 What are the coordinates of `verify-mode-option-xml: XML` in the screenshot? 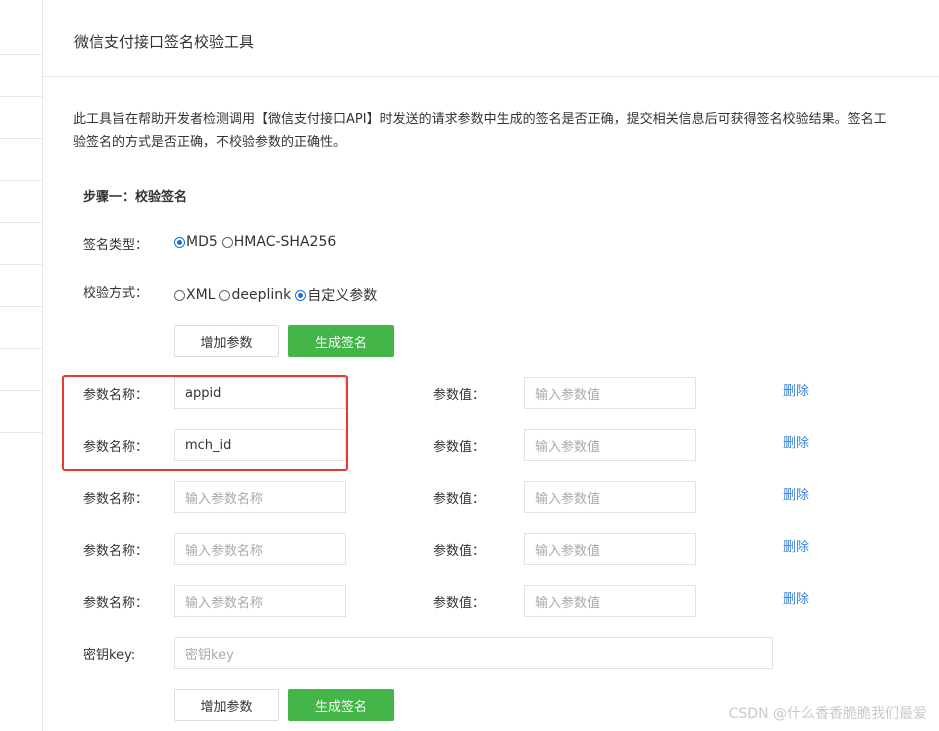 It's located at (194, 295).